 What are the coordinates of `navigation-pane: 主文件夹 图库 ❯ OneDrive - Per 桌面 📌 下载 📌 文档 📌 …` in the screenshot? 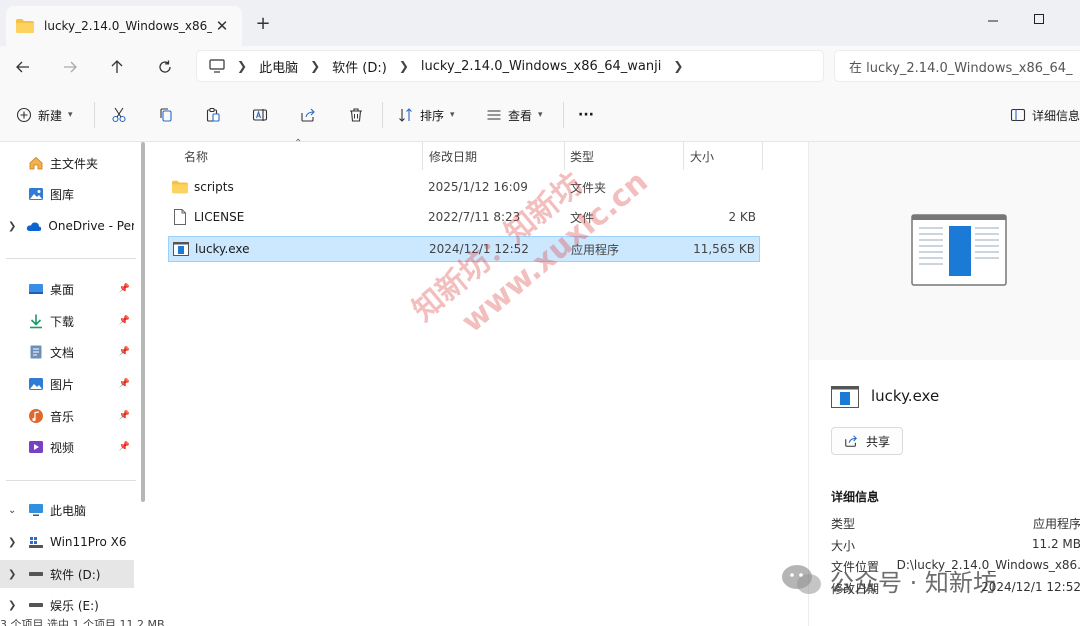 It's located at (72, 384).